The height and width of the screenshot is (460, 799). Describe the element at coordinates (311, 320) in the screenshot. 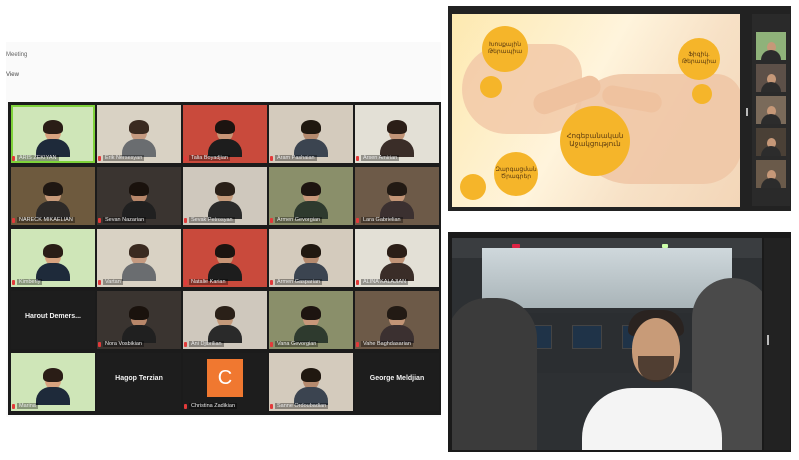

I see `participant-tile: Vana Gevorgian` at that location.